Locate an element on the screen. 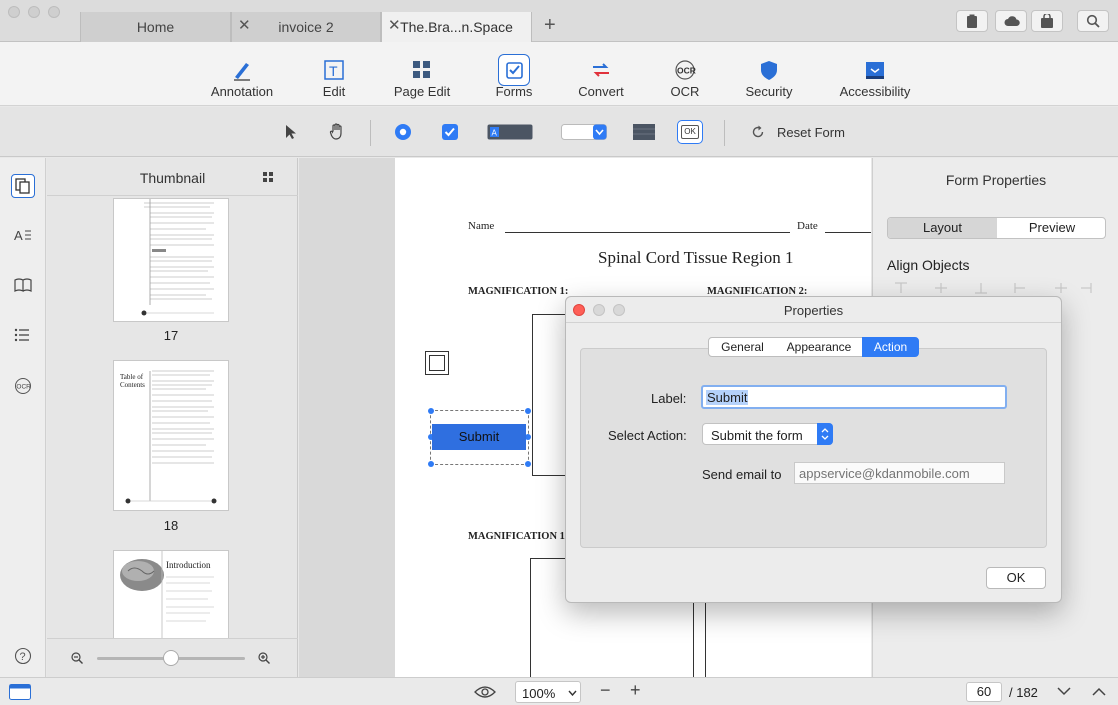  action-select-value: Submit the form is located at coordinates (757, 435).